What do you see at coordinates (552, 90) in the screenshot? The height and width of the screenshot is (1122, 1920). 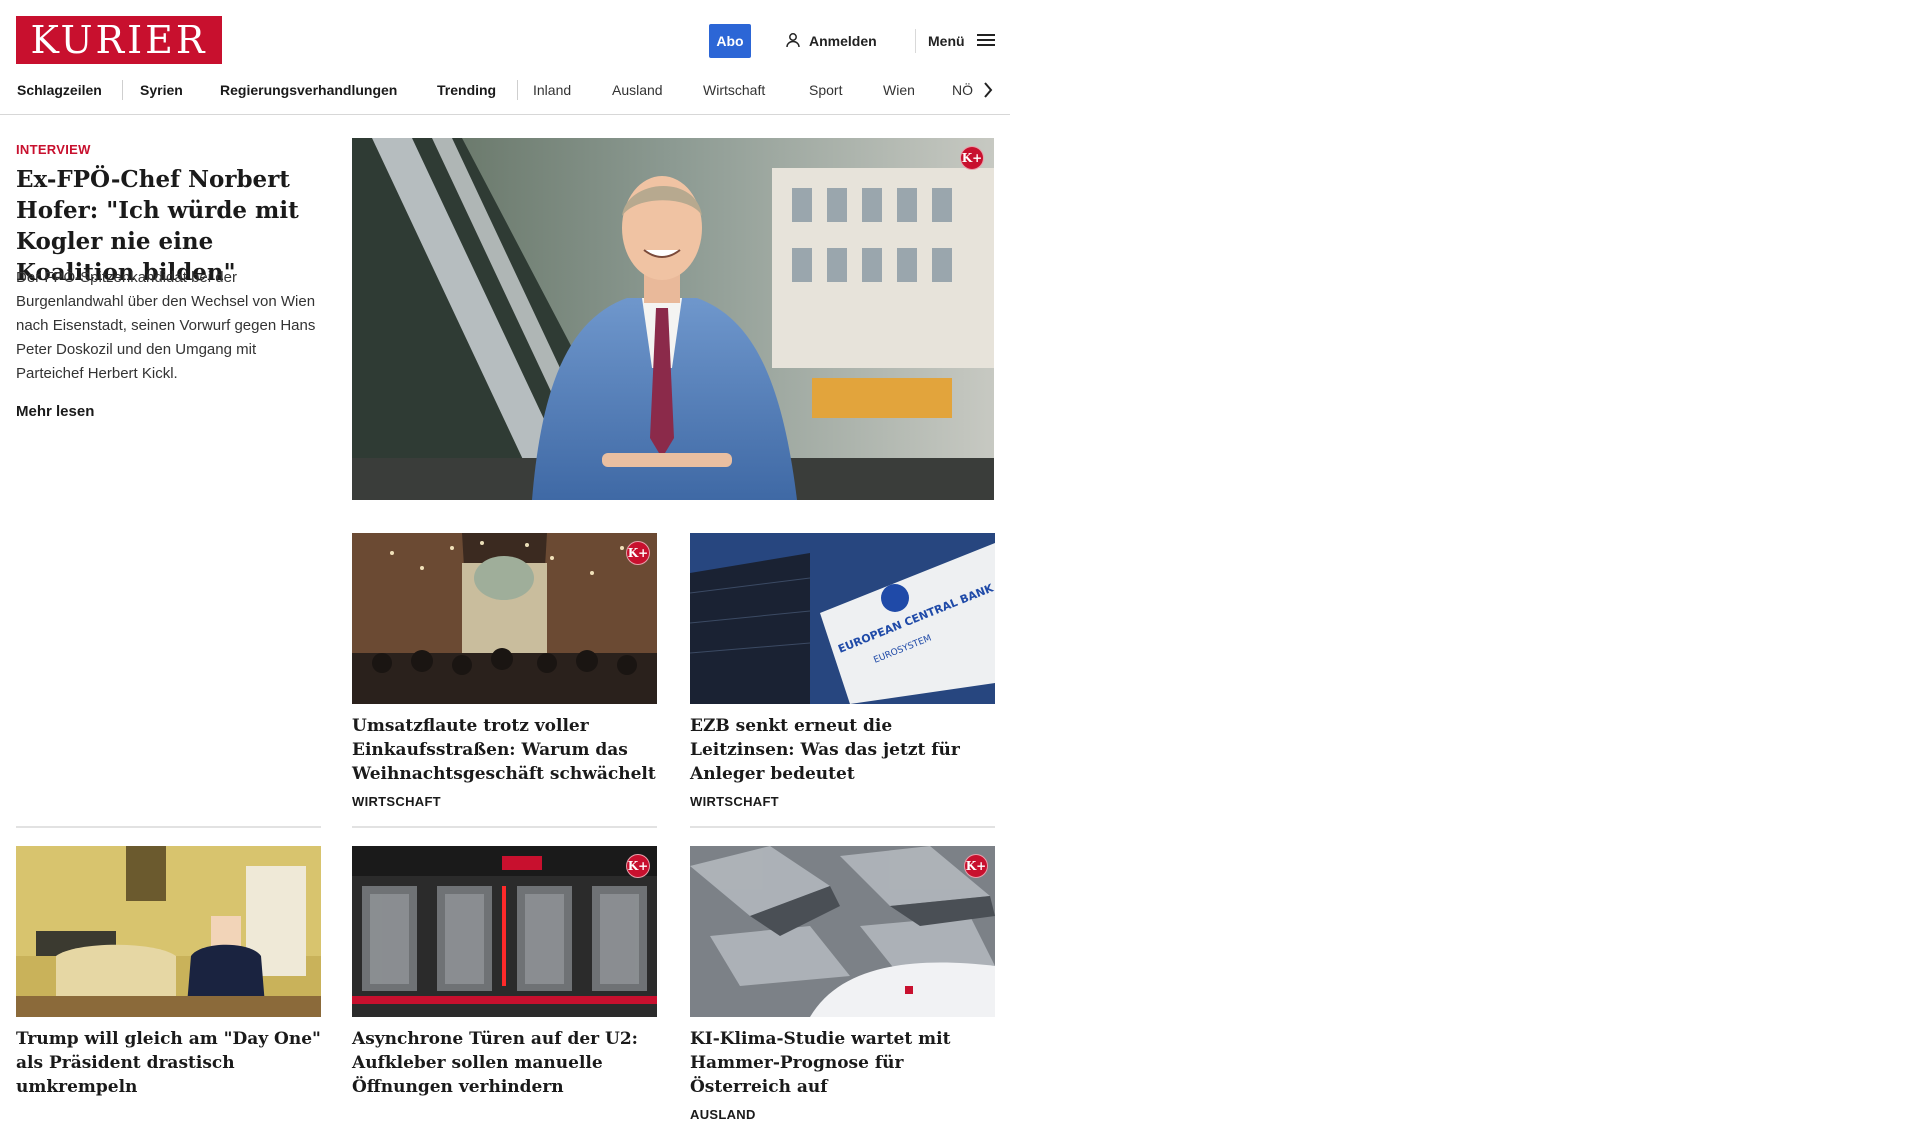 I see `nav-item-inland: Inland` at bounding box center [552, 90].